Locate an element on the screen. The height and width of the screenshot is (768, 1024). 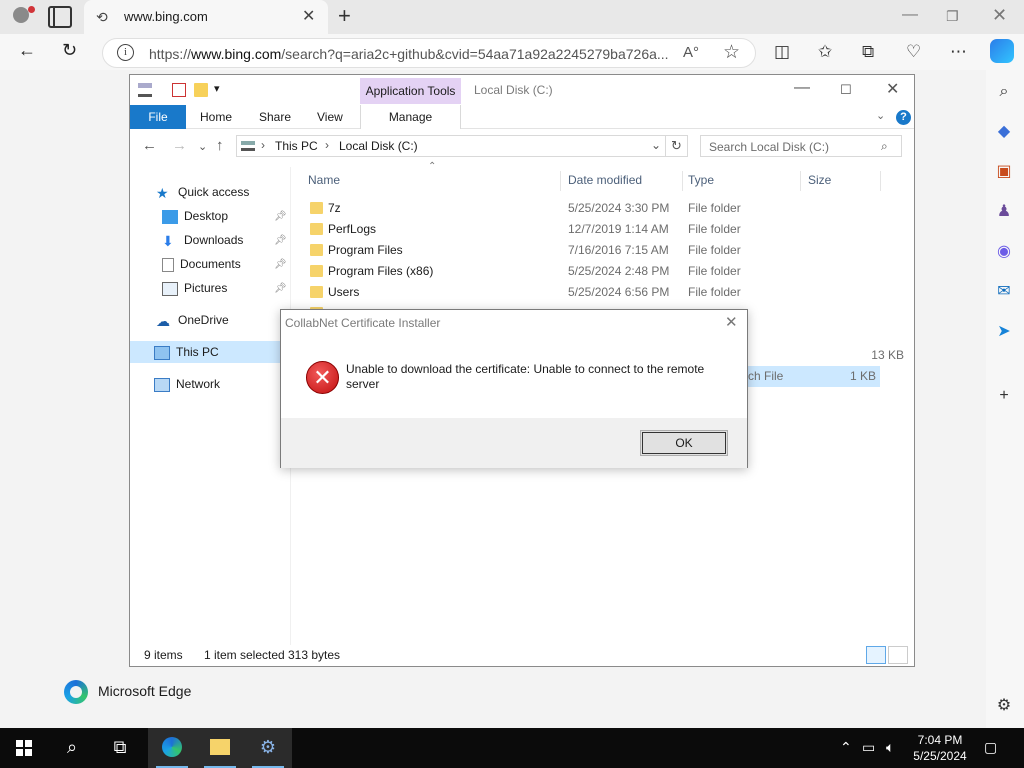
column-header-name: Name is located at coordinates (324, 180).